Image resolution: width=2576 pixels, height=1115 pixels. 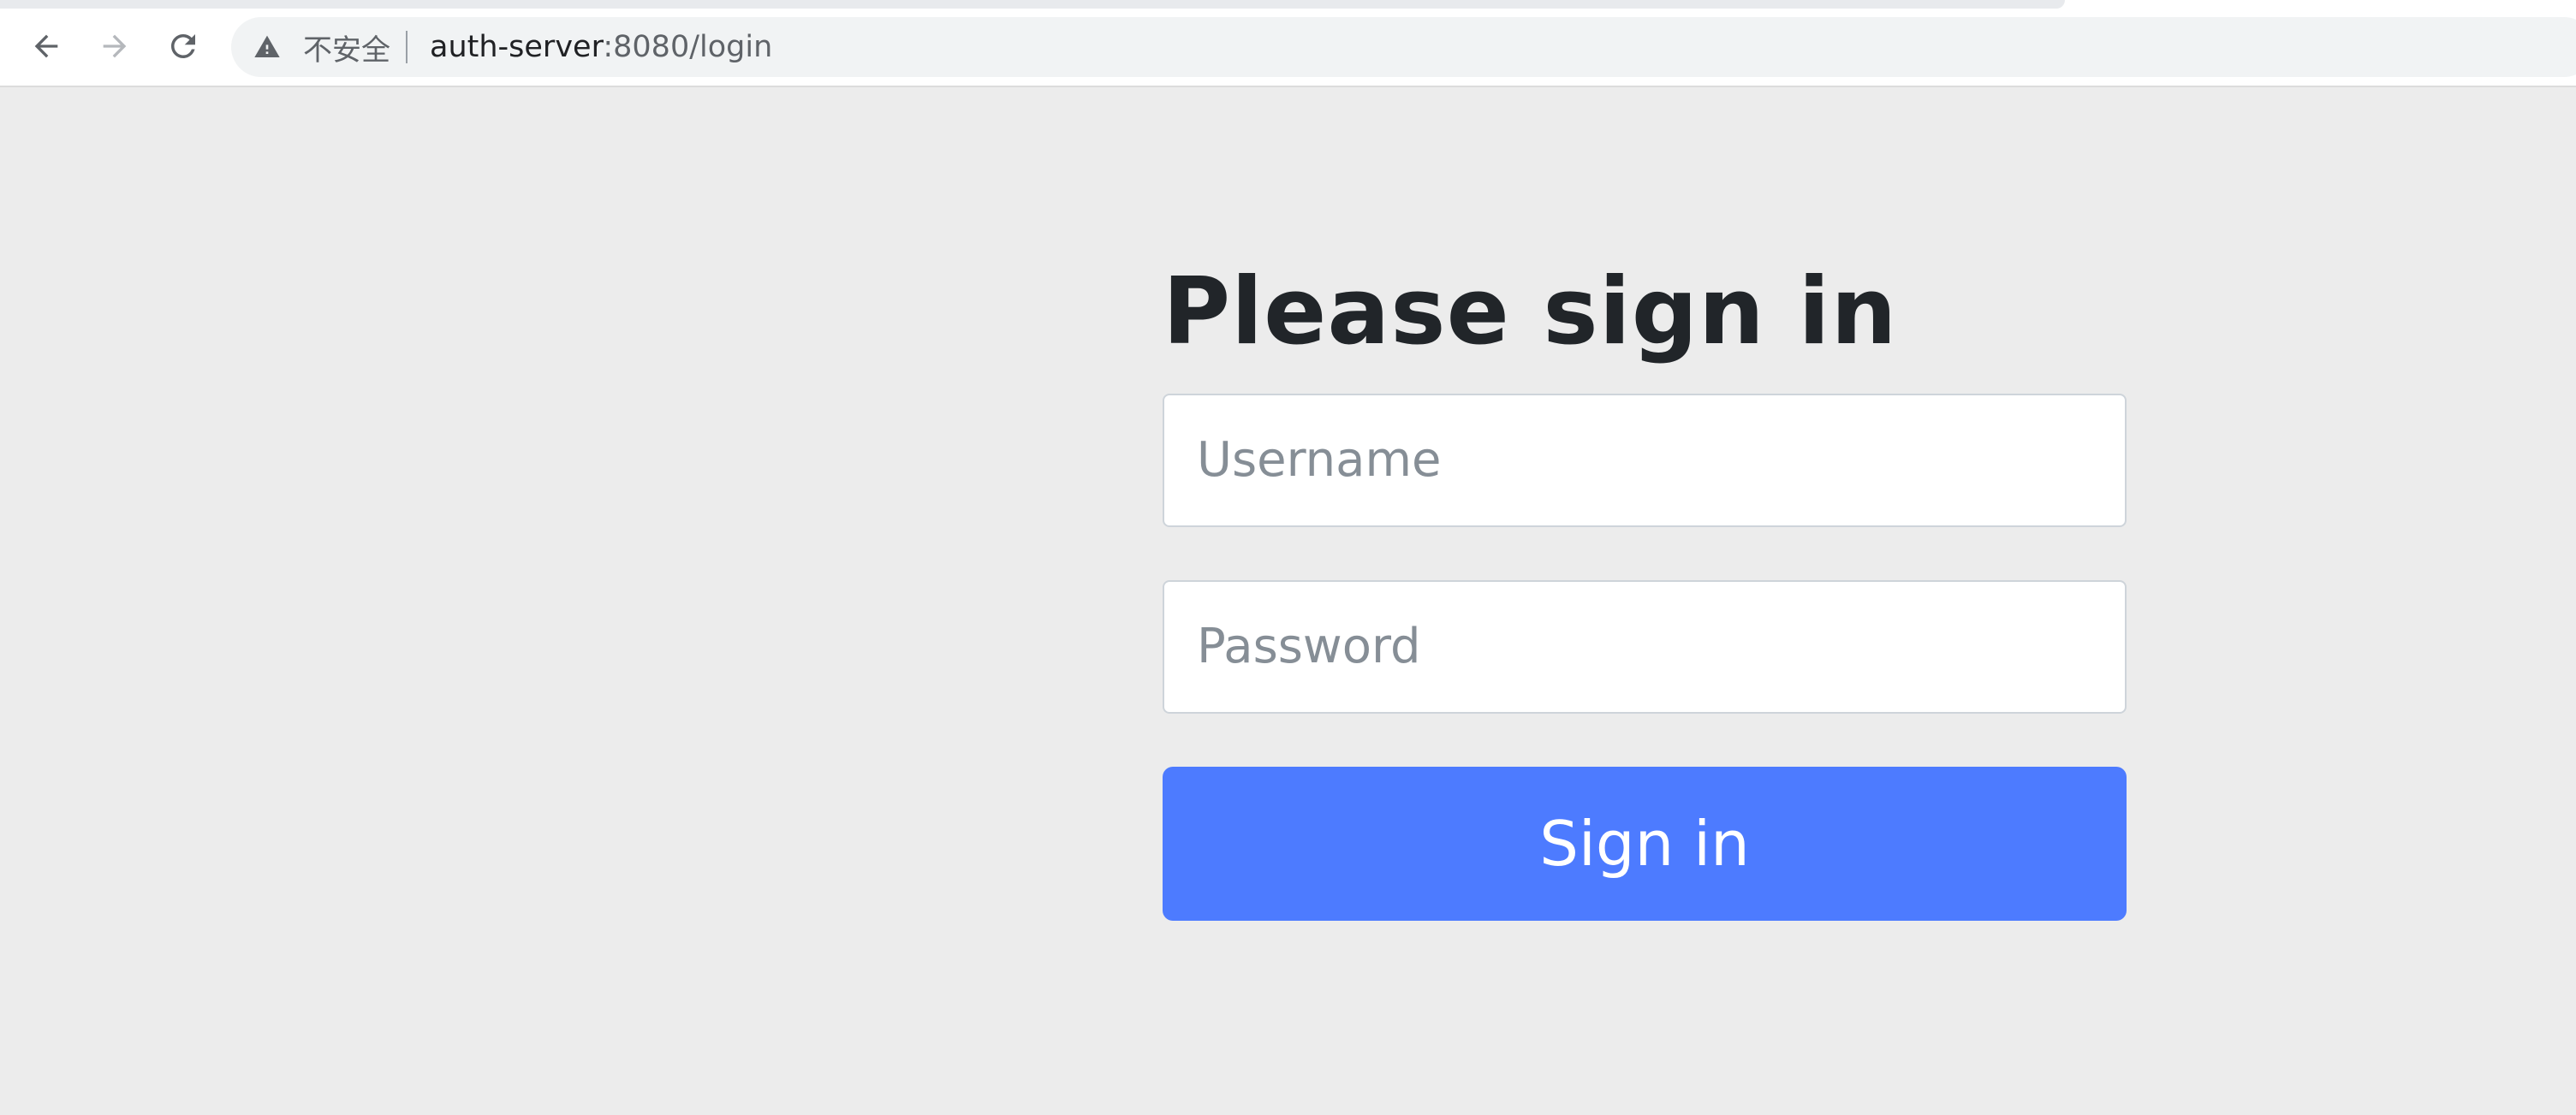 I want to click on reload-icon, so click(x=183, y=46).